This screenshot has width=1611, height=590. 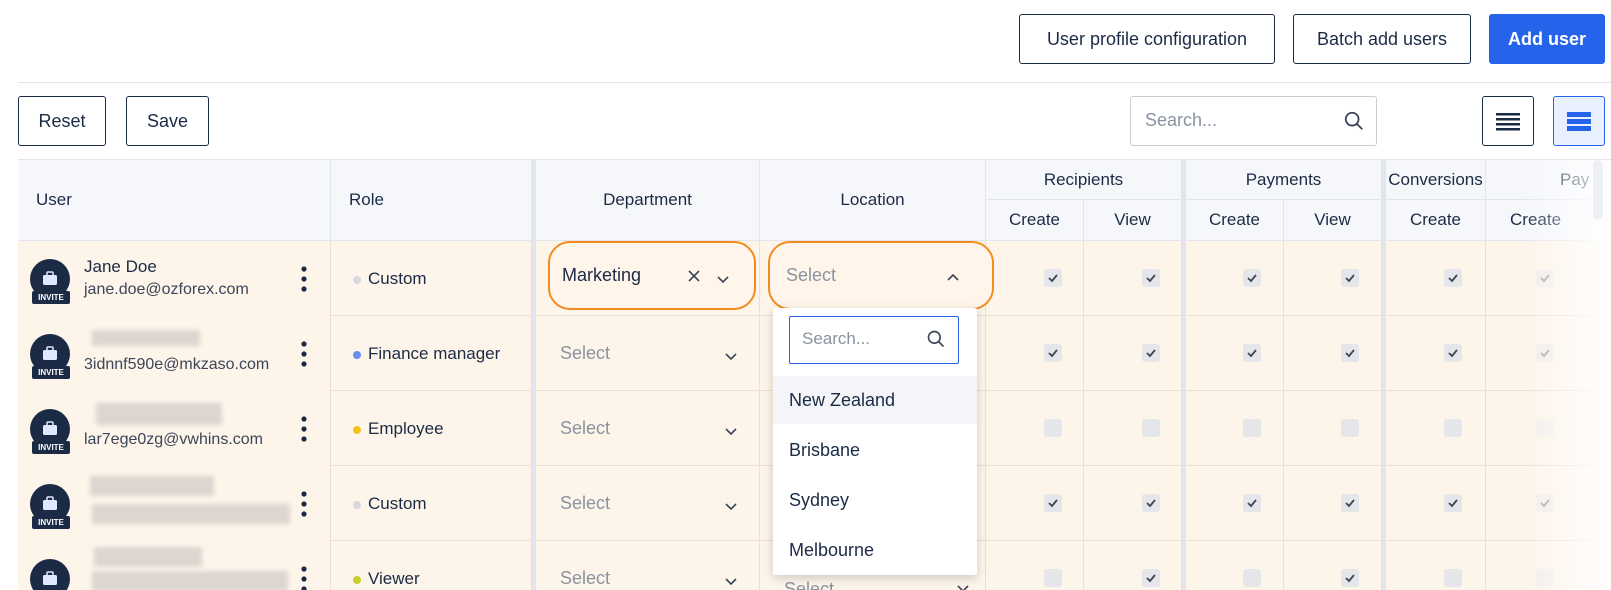 I want to click on column-header-conversions-create: Create, so click(x=1436, y=220).